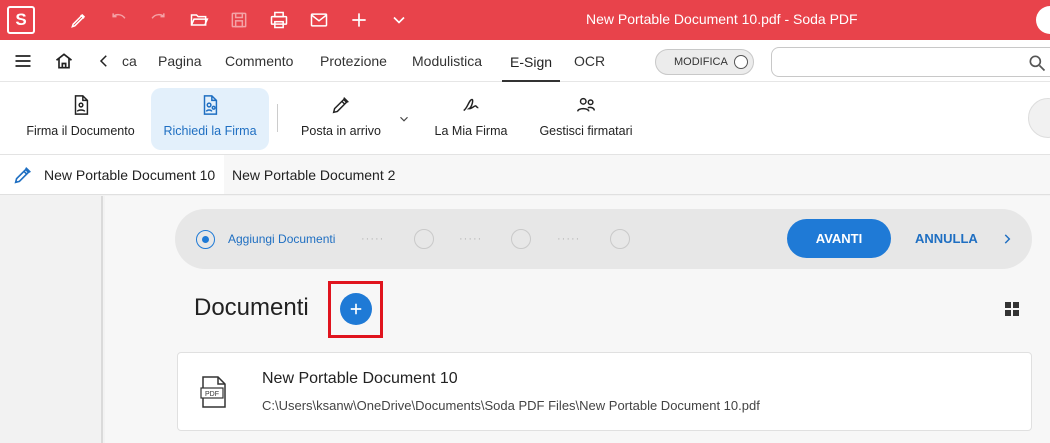 This screenshot has width=1050, height=443. What do you see at coordinates (1037, 63) in the screenshot?
I see `search-icon` at bounding box center [1037, 63].